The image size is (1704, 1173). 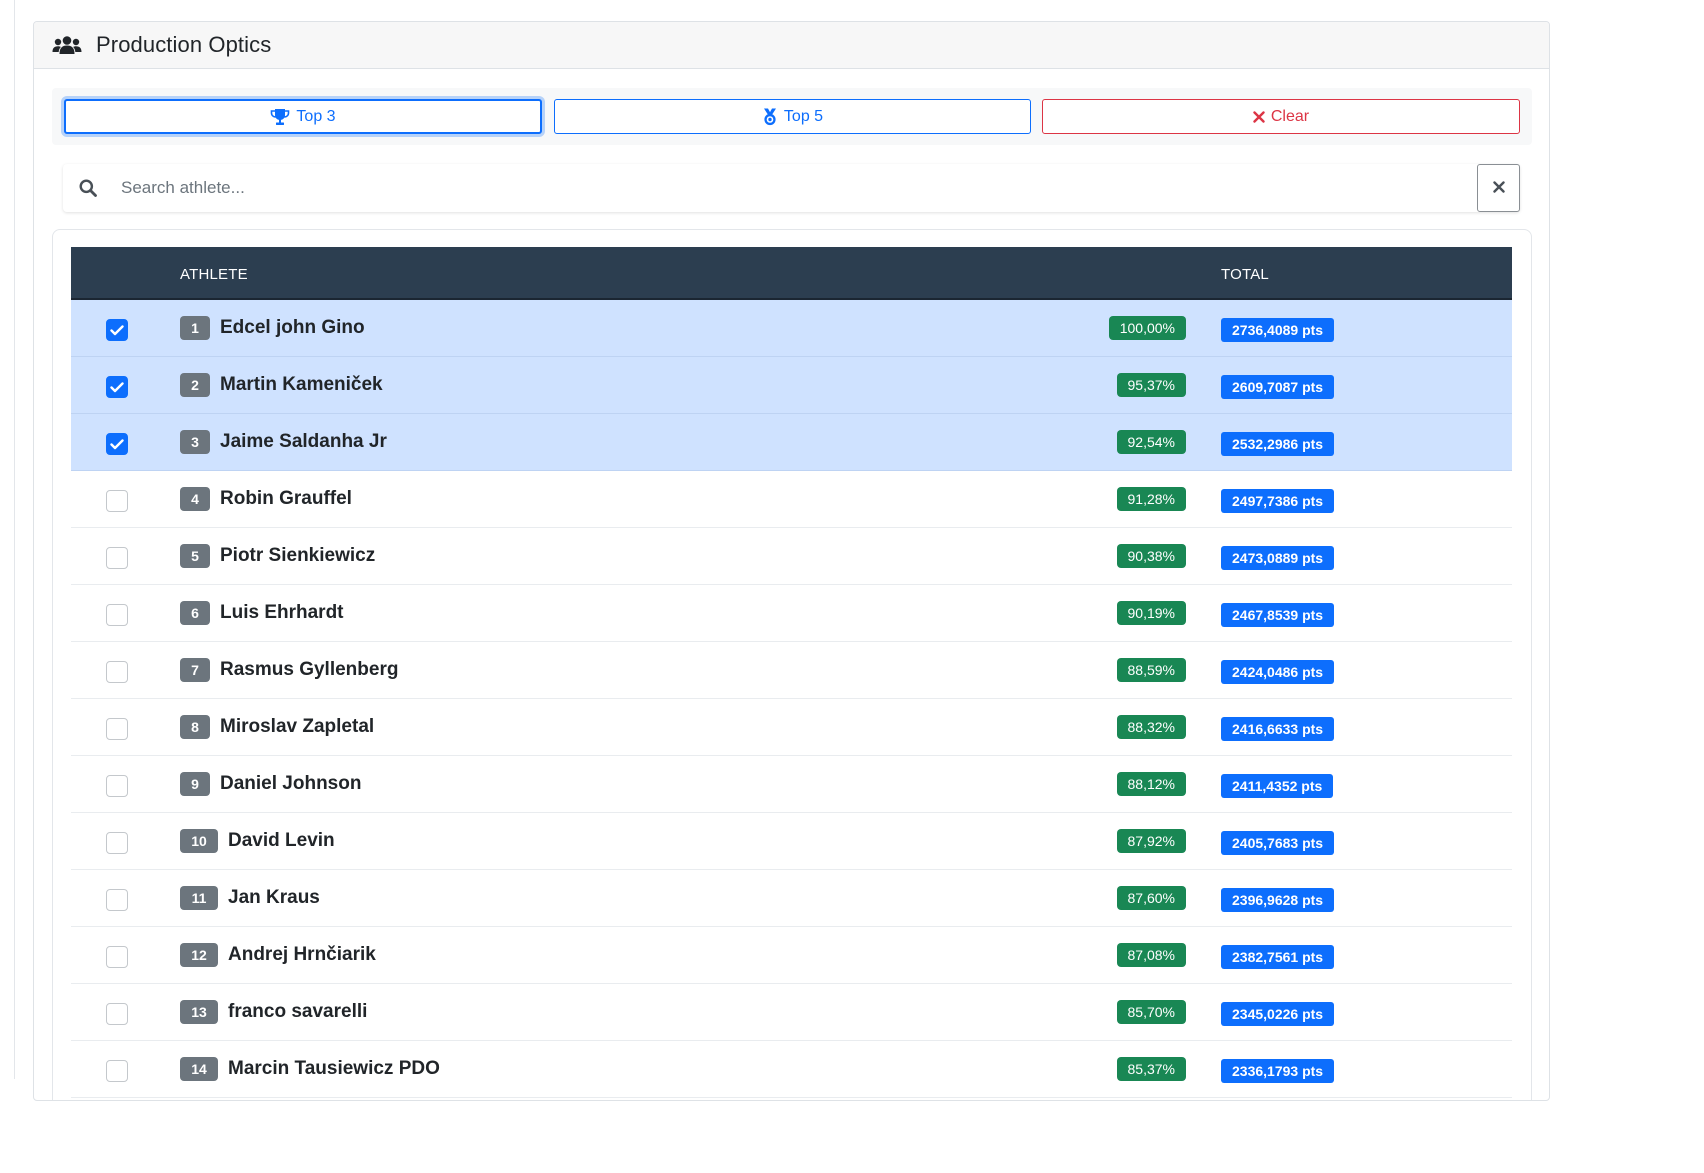 What do you see at coordinates (309, 669) in the screenshot?
I see `athlete-name: Rasmus Gyllenberg` at bounding box center [309, 669].